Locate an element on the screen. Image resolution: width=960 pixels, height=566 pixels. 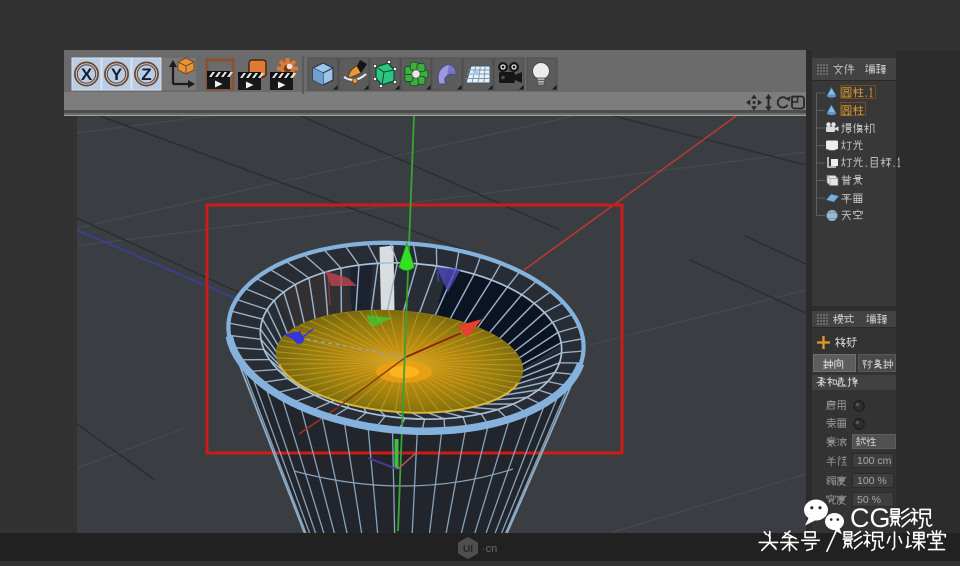
svg-text: UI is located at coordinates (468, 549).